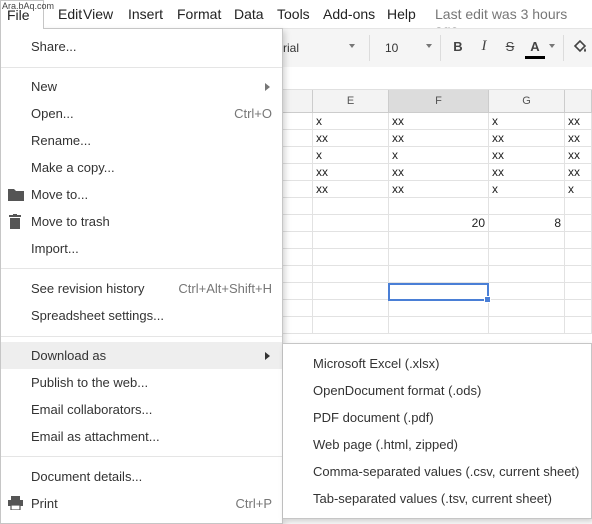  I want to click on menu-item-open: Open... Ctrl+O, so click(141, 113).